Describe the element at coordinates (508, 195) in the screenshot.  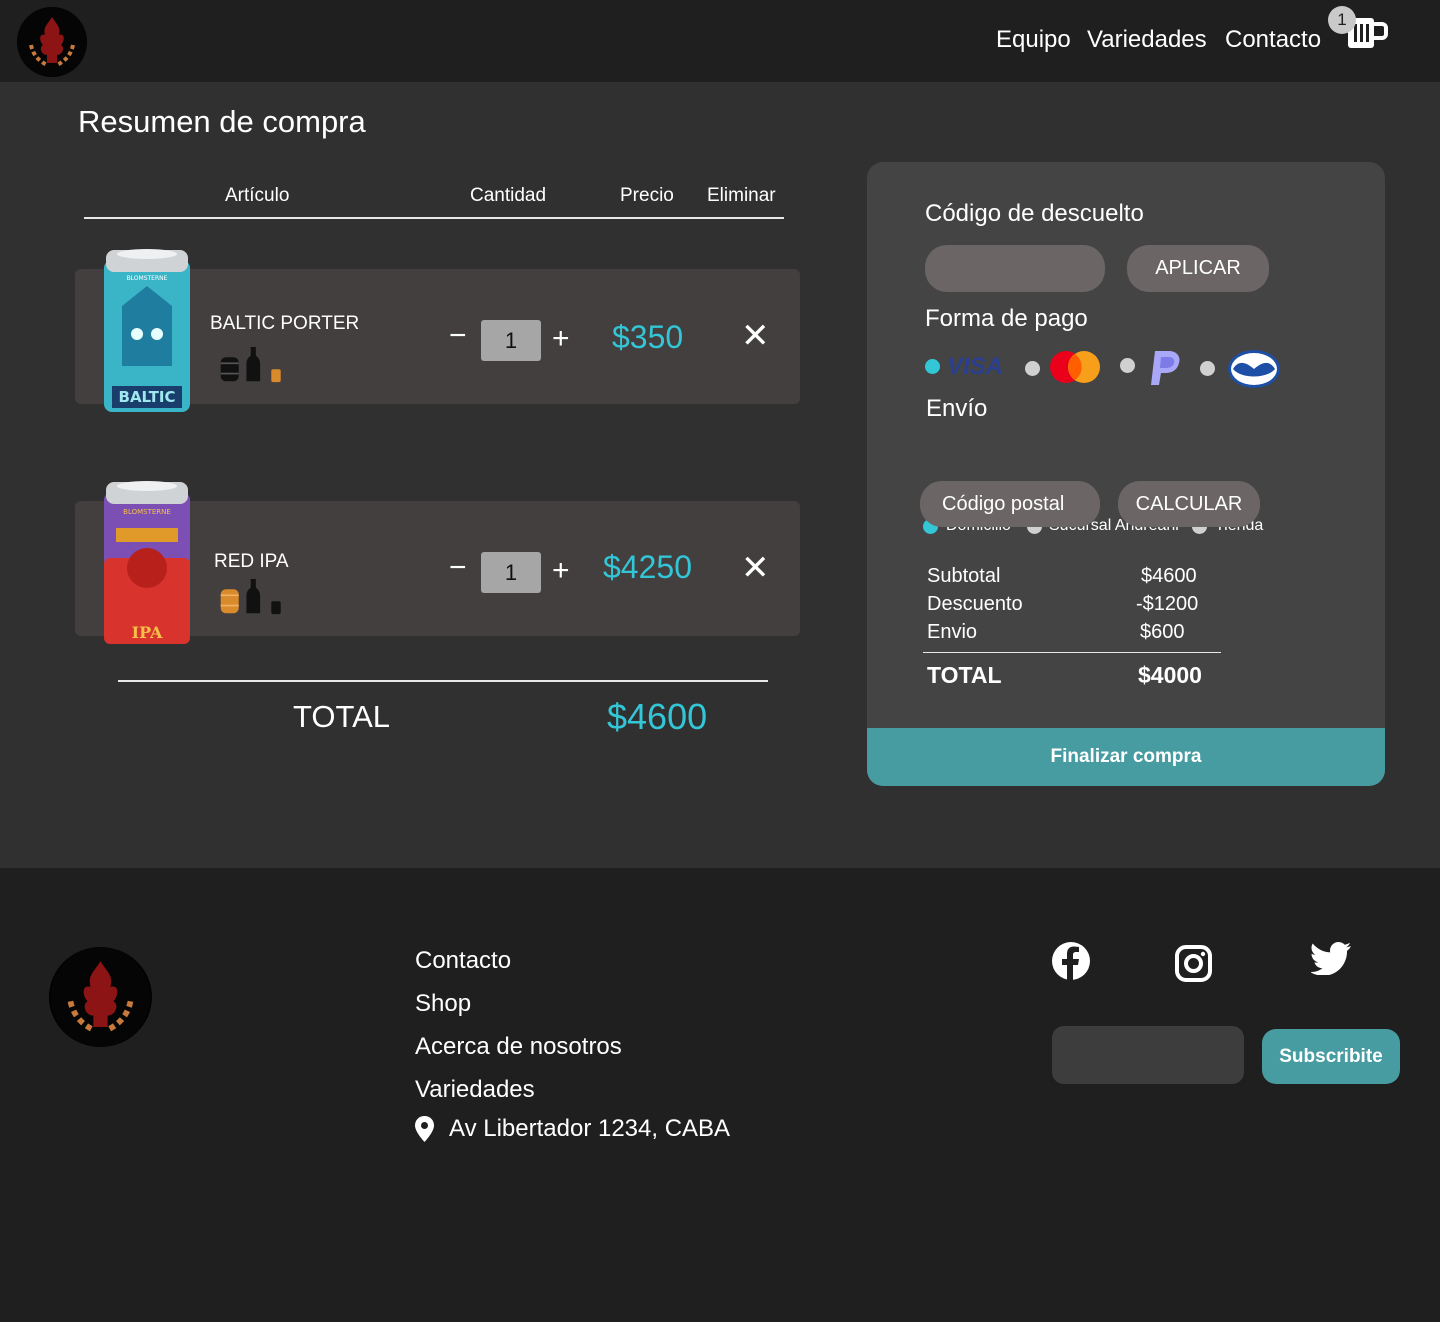
I see `column-header-quantity: Cantidad` at that location.